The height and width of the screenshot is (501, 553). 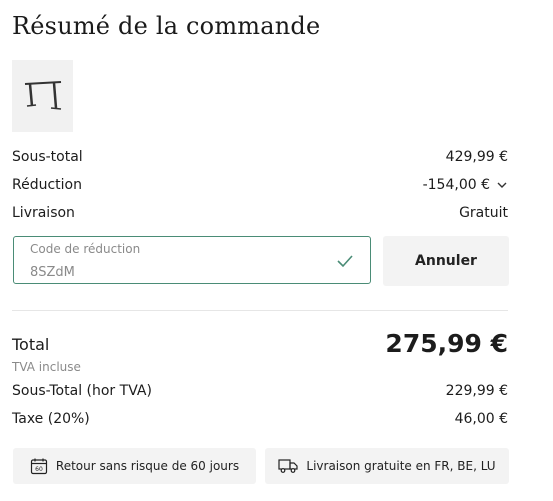 What do you see at coordinates (288, 466) in the screenshot?
I see `delivery-truck-icon` at bounding box center [288, 466].